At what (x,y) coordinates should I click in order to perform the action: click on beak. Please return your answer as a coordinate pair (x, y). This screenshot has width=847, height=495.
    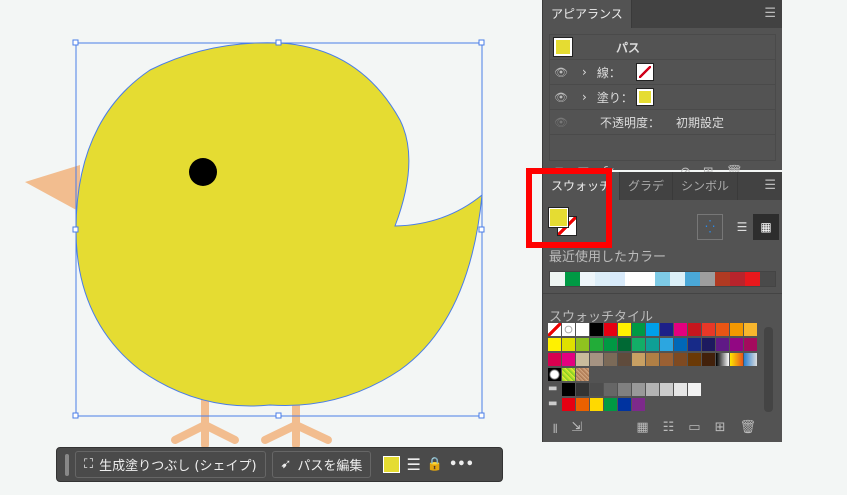
    Looking at the image, I should click on (52, 188).